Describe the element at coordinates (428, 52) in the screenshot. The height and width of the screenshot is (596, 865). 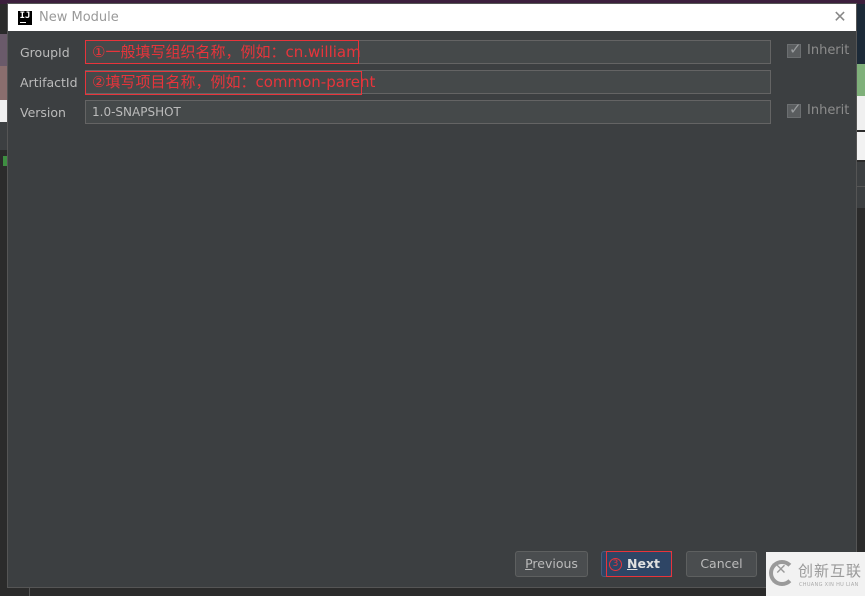
I see `groupid-input: ①一般填写组织名称，例如：cn.william` at that location.